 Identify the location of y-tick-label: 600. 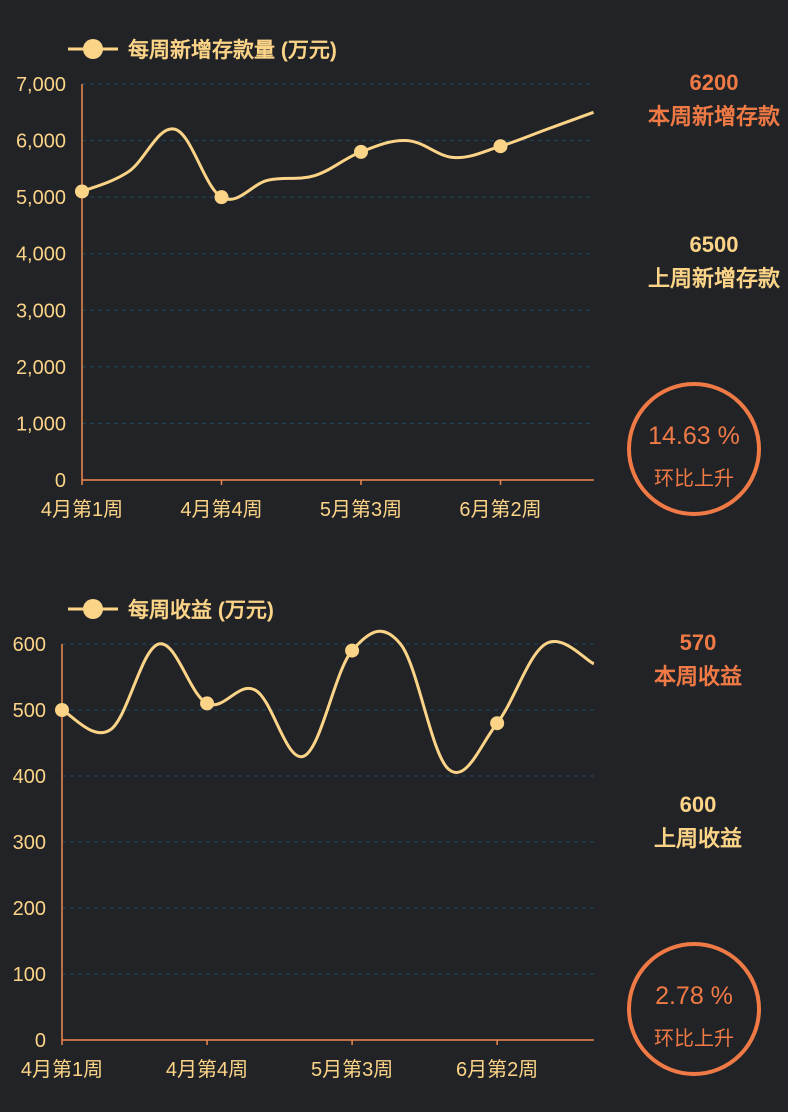
(29, 645).